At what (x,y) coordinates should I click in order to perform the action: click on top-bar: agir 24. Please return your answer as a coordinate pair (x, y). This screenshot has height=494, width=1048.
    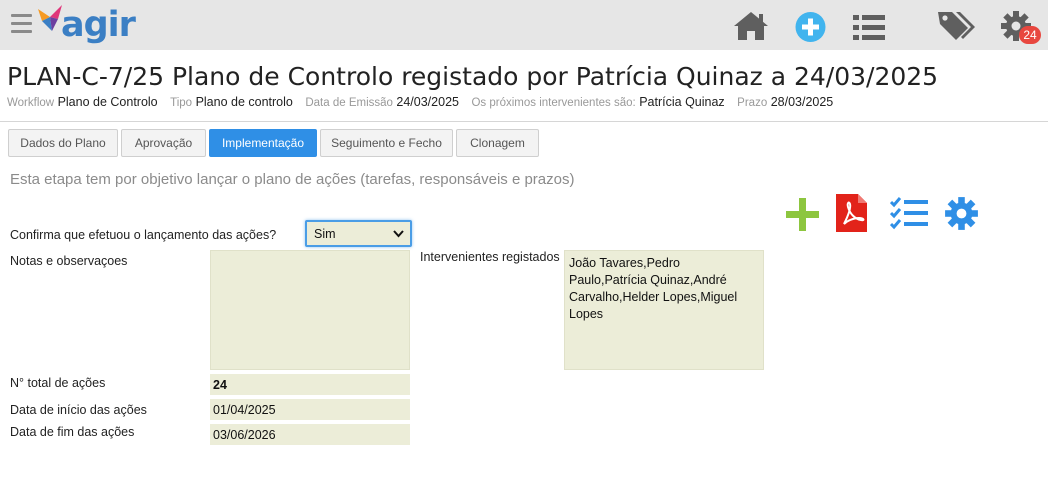
    Looking at the image, I should click on (524, 25).